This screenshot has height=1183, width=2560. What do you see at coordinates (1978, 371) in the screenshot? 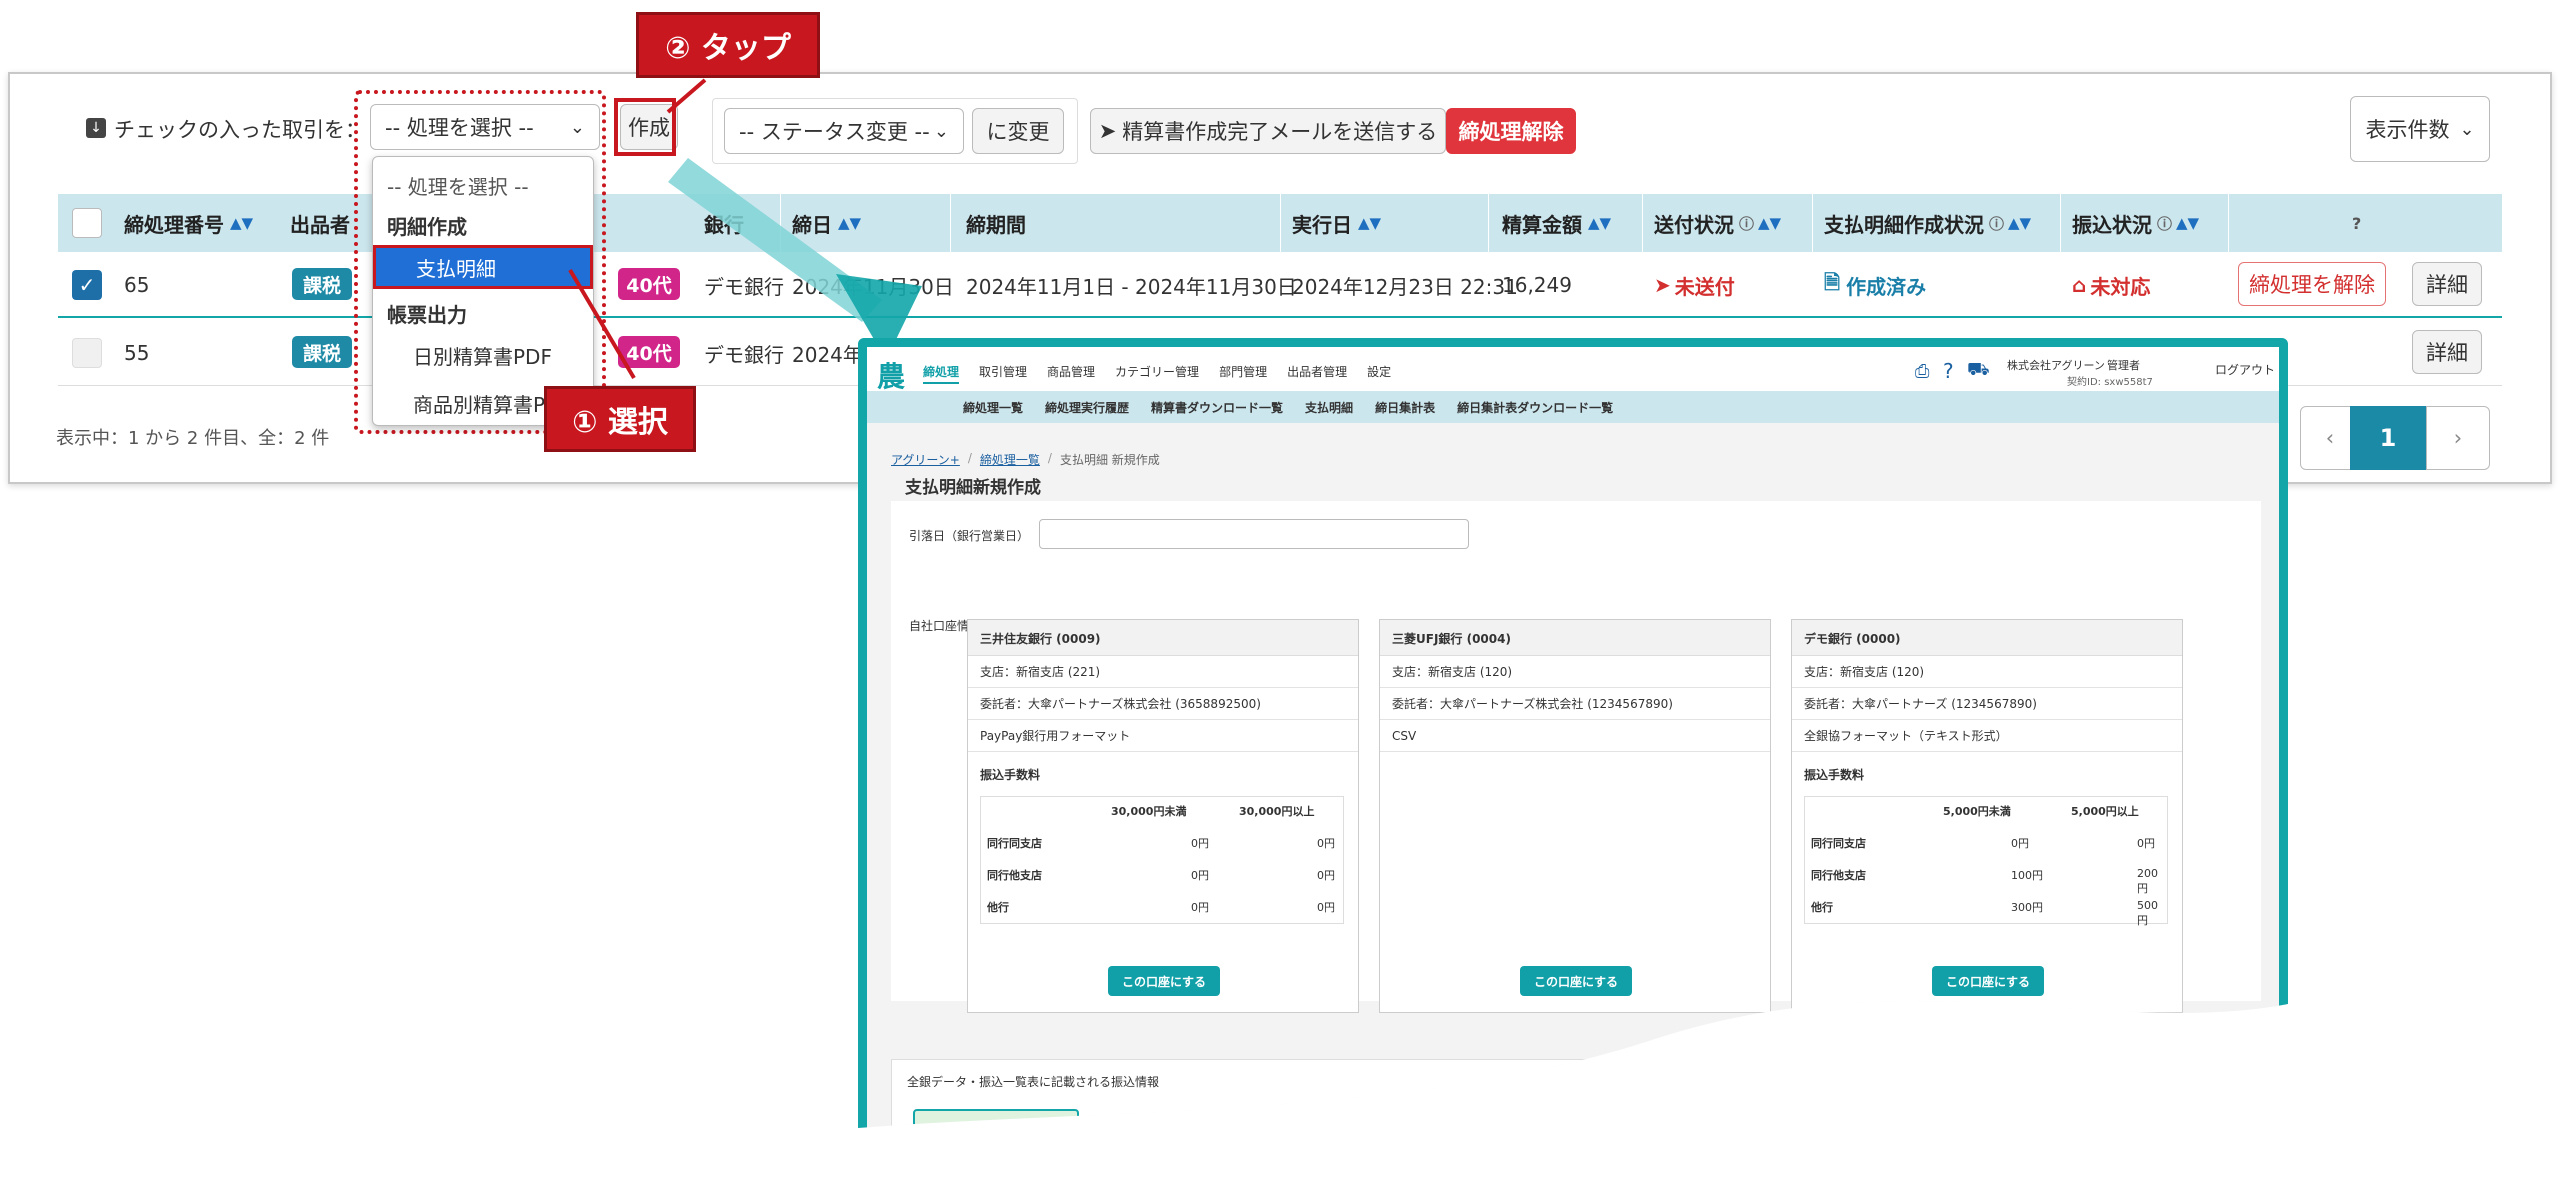
I see `cart-icon: ⛟` at bounding box center [1978, 371].